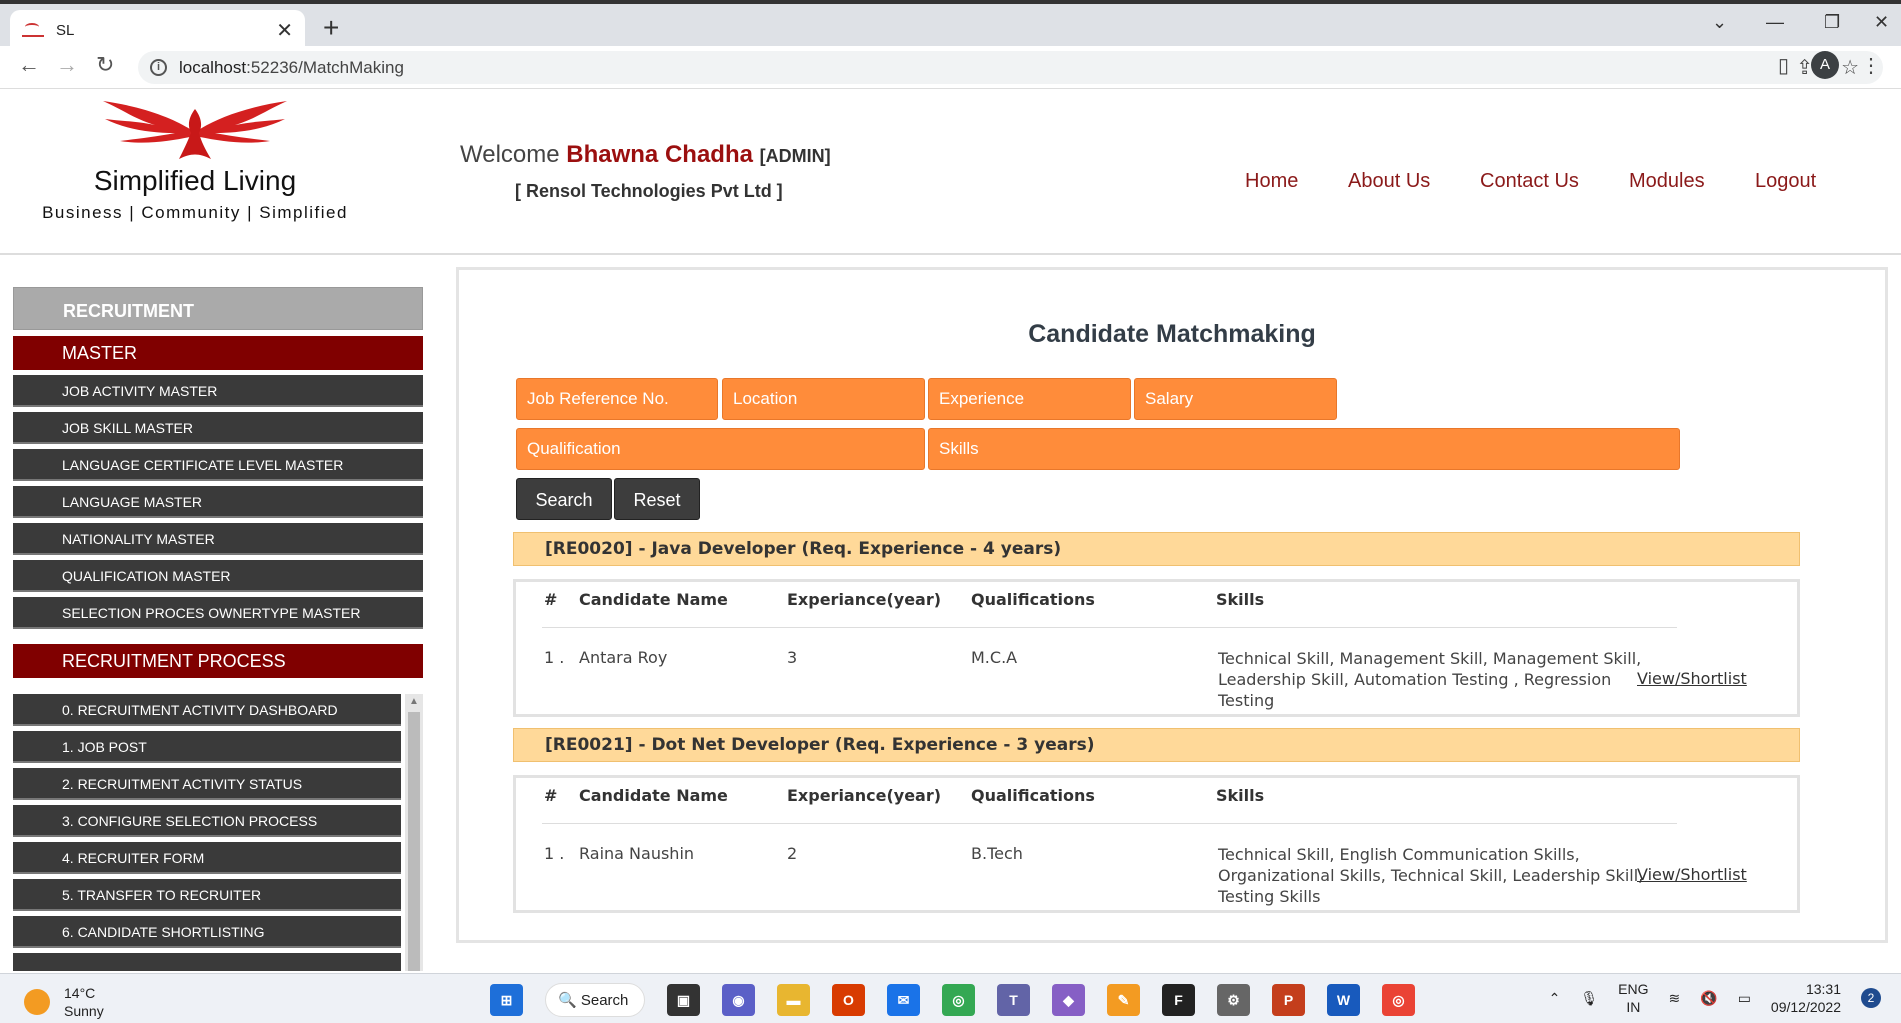 Image resolution: width=1901 pixels, height=1023 pixels. I want to click on sidebar-item-qualification-master: QUALIFICATION MASTER, so click(218, 576).